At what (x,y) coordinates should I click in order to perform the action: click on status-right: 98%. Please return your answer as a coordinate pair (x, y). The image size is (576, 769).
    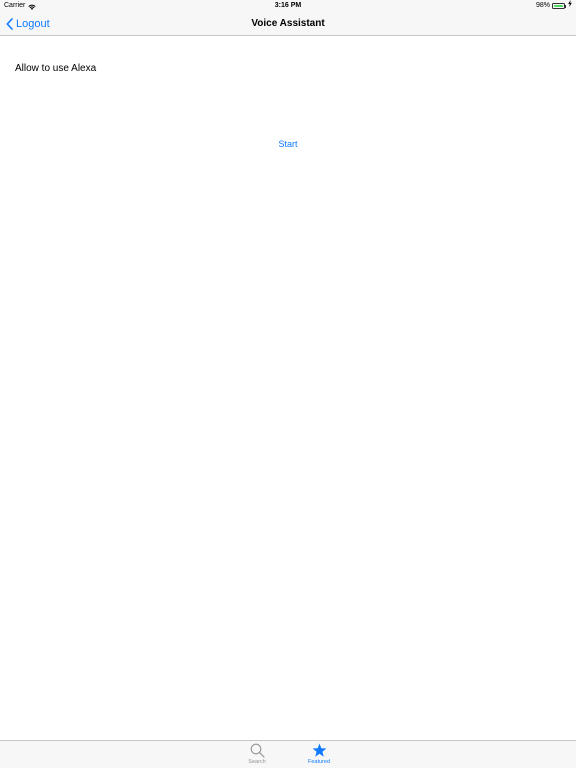
    Looking at the image, I should click on (554, 6).